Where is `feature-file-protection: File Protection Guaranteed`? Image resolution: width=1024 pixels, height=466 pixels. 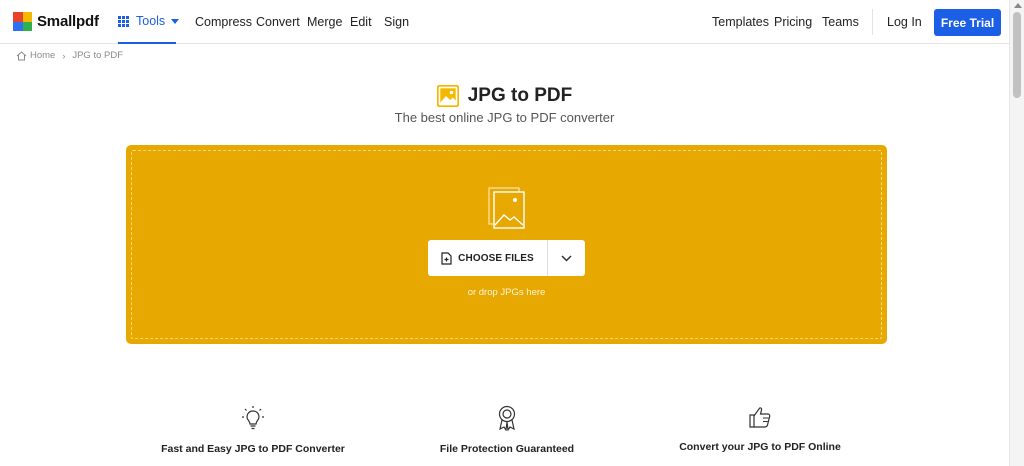 feature-file-protection: File Protection Guaranteed is located at coordinates (507, 430).